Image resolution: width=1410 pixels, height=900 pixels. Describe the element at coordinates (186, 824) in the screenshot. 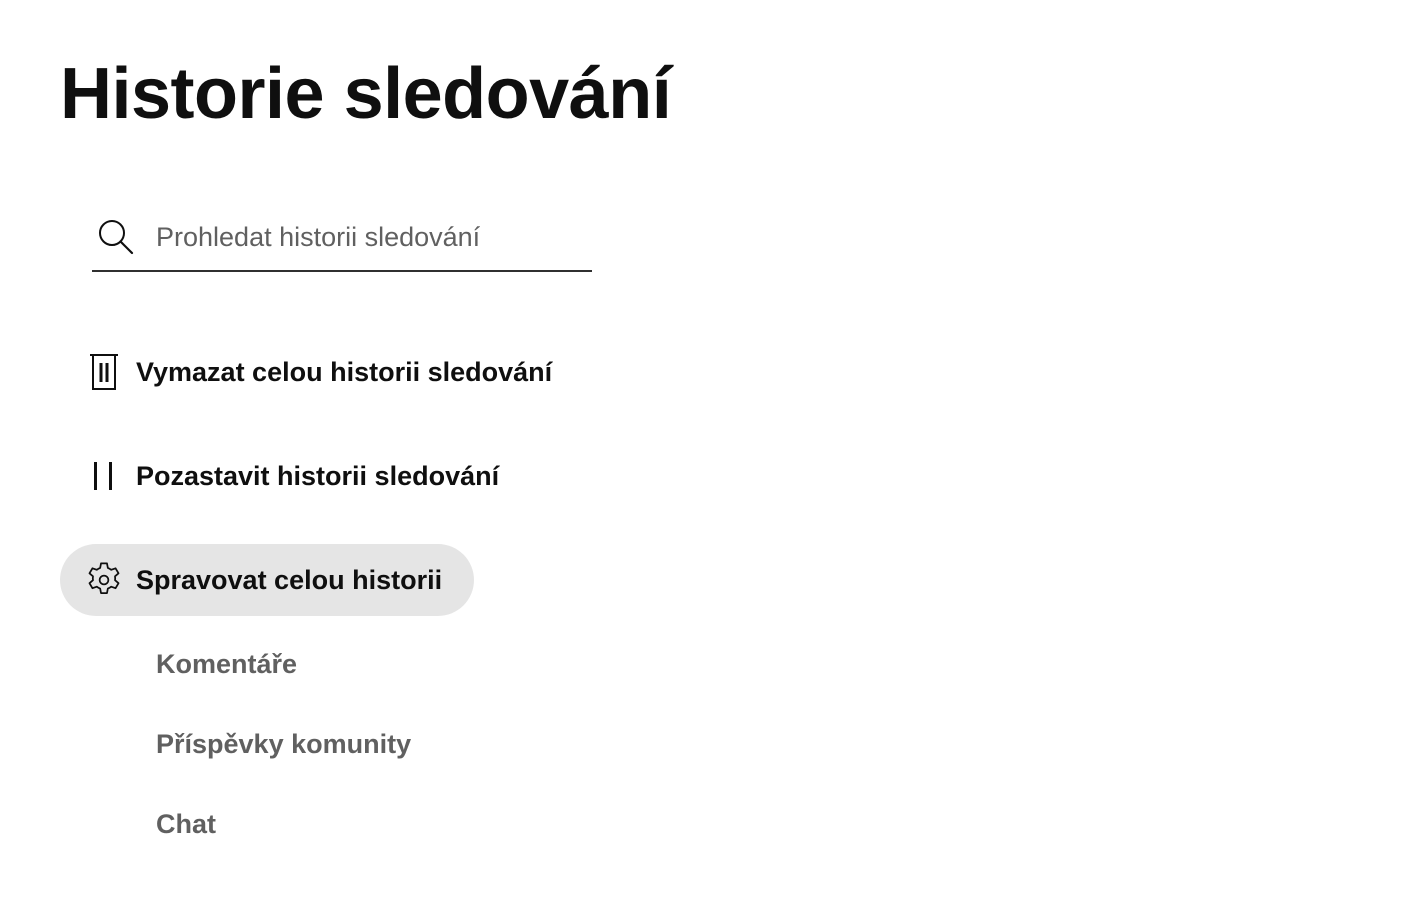

I see `chat-link: Chat` at that location.